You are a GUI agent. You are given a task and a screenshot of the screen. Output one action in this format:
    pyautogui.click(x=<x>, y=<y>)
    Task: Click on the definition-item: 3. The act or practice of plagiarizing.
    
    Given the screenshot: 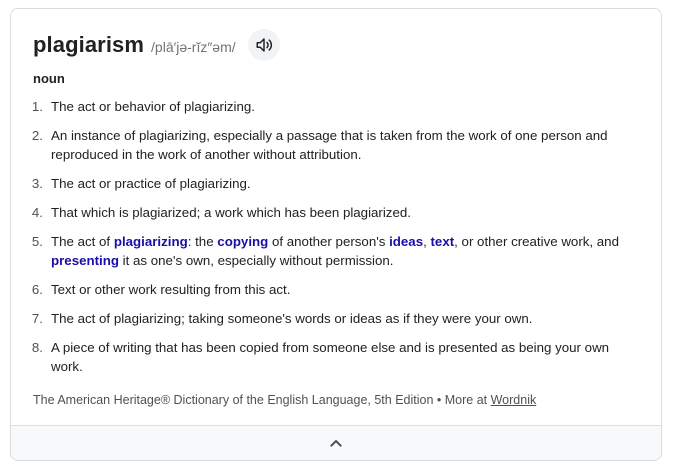 What is the action you would take?
    pyautogui.click(x=326, y=183)
    